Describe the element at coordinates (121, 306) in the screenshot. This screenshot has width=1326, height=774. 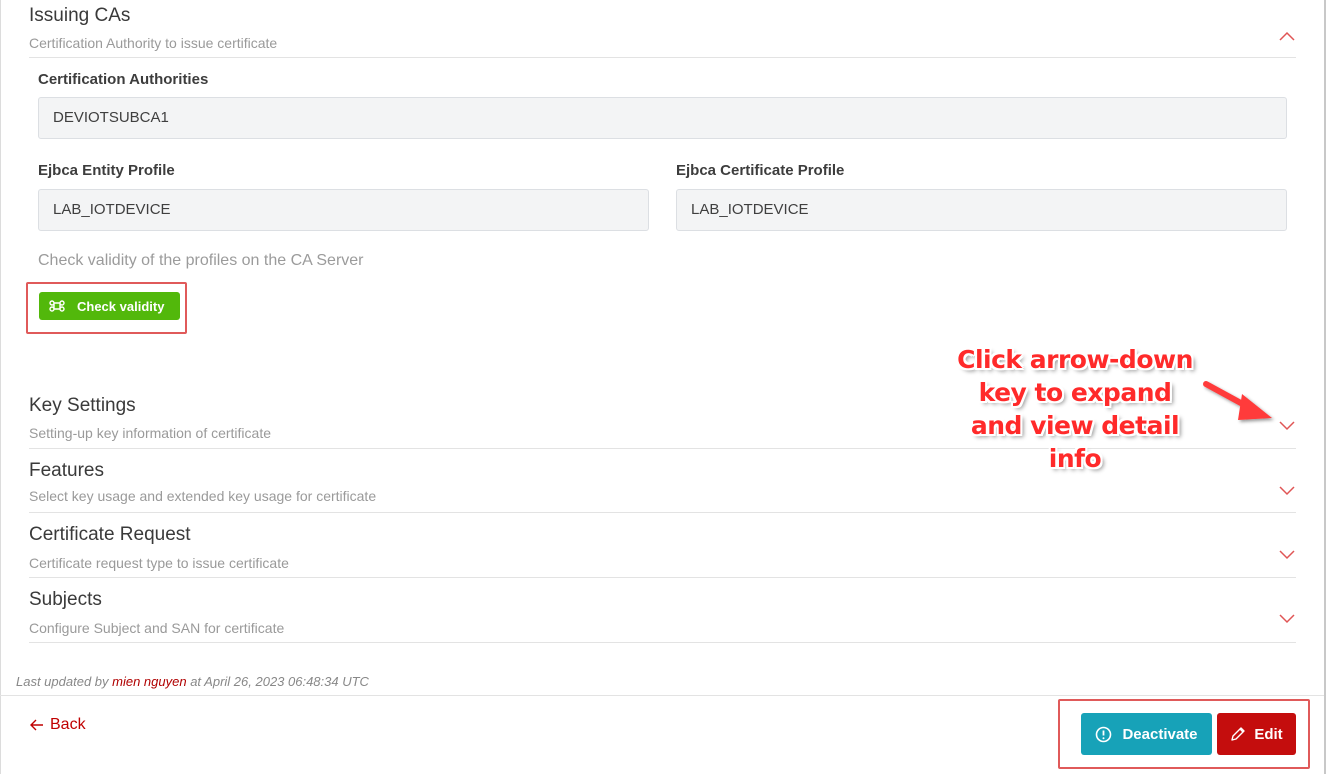
I see `check-validity-label: Check validity` at that location.